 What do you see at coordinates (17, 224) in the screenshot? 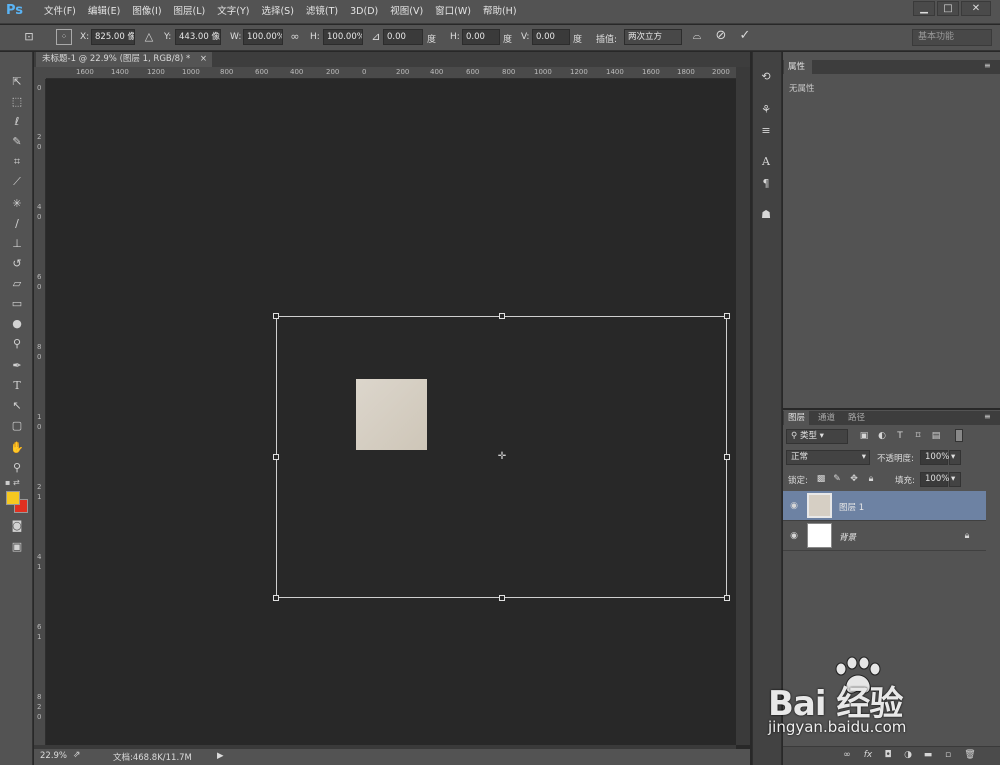
I see `brush-tool-icon: ∕` at bounding box center [17, 224].